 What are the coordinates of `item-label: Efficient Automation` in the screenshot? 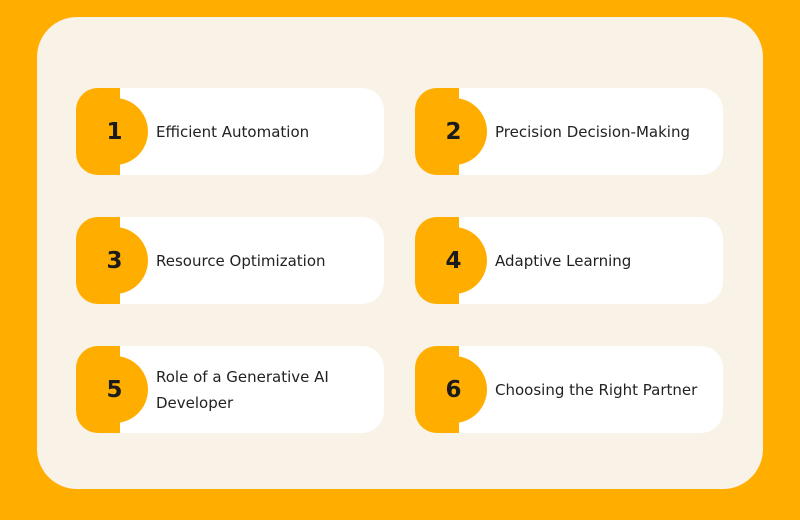 It's located at (233, 131).